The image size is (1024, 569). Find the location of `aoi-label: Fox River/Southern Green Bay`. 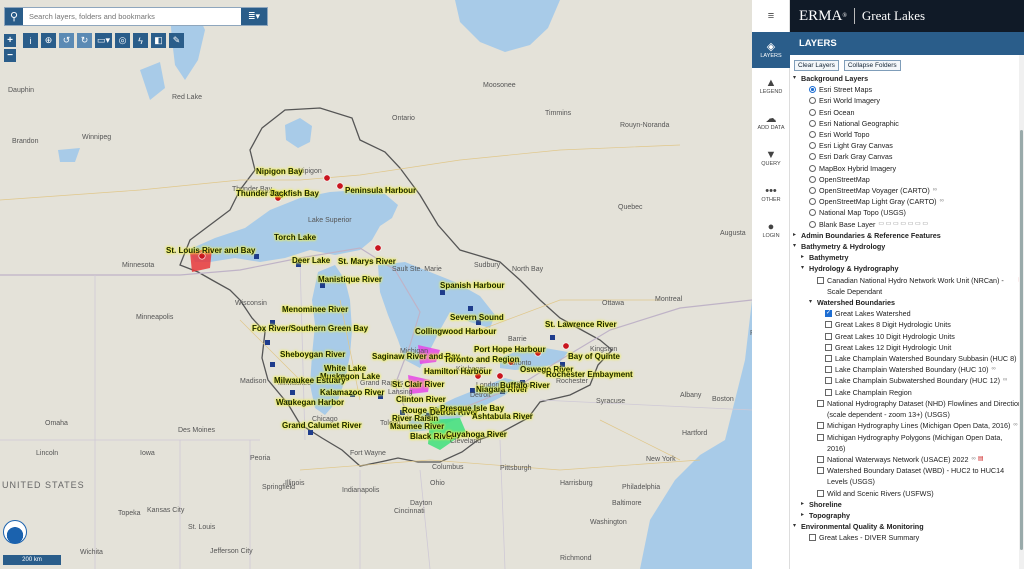

aoi-label: Fox River/Southern Green Bay is located at coordinates (310, 328).